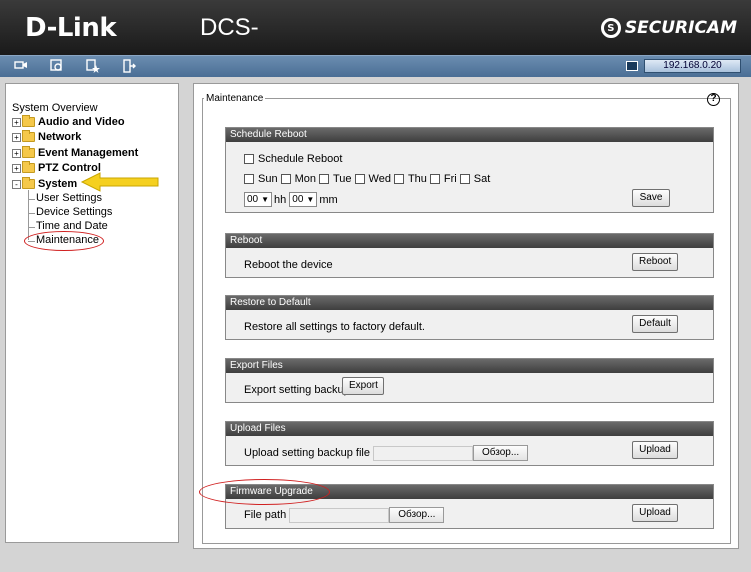 The width and height of the screenshot is (751, 572). I want to click on day-checkbox-mon, so click(285, 179).